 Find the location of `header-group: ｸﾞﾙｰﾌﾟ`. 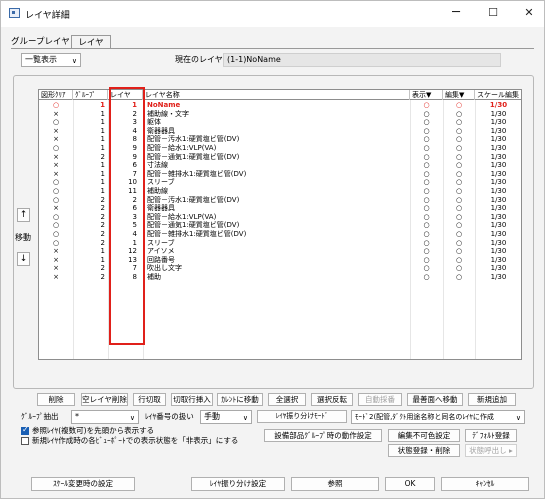

header-group: ｸﾞﾙｰﾌﾟ is located at coordinates (90, 95).